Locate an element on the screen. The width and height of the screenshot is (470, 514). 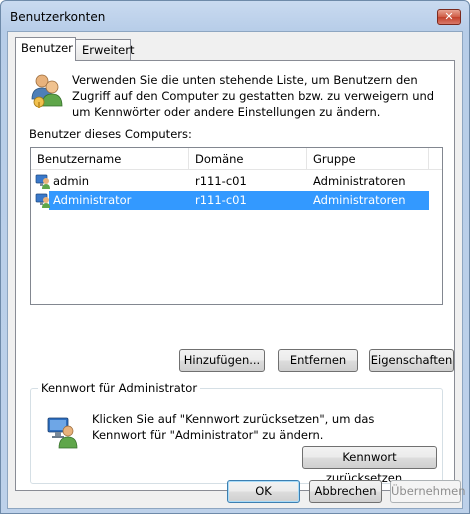
close-button: ✕ is located at coordinates (449, 17).